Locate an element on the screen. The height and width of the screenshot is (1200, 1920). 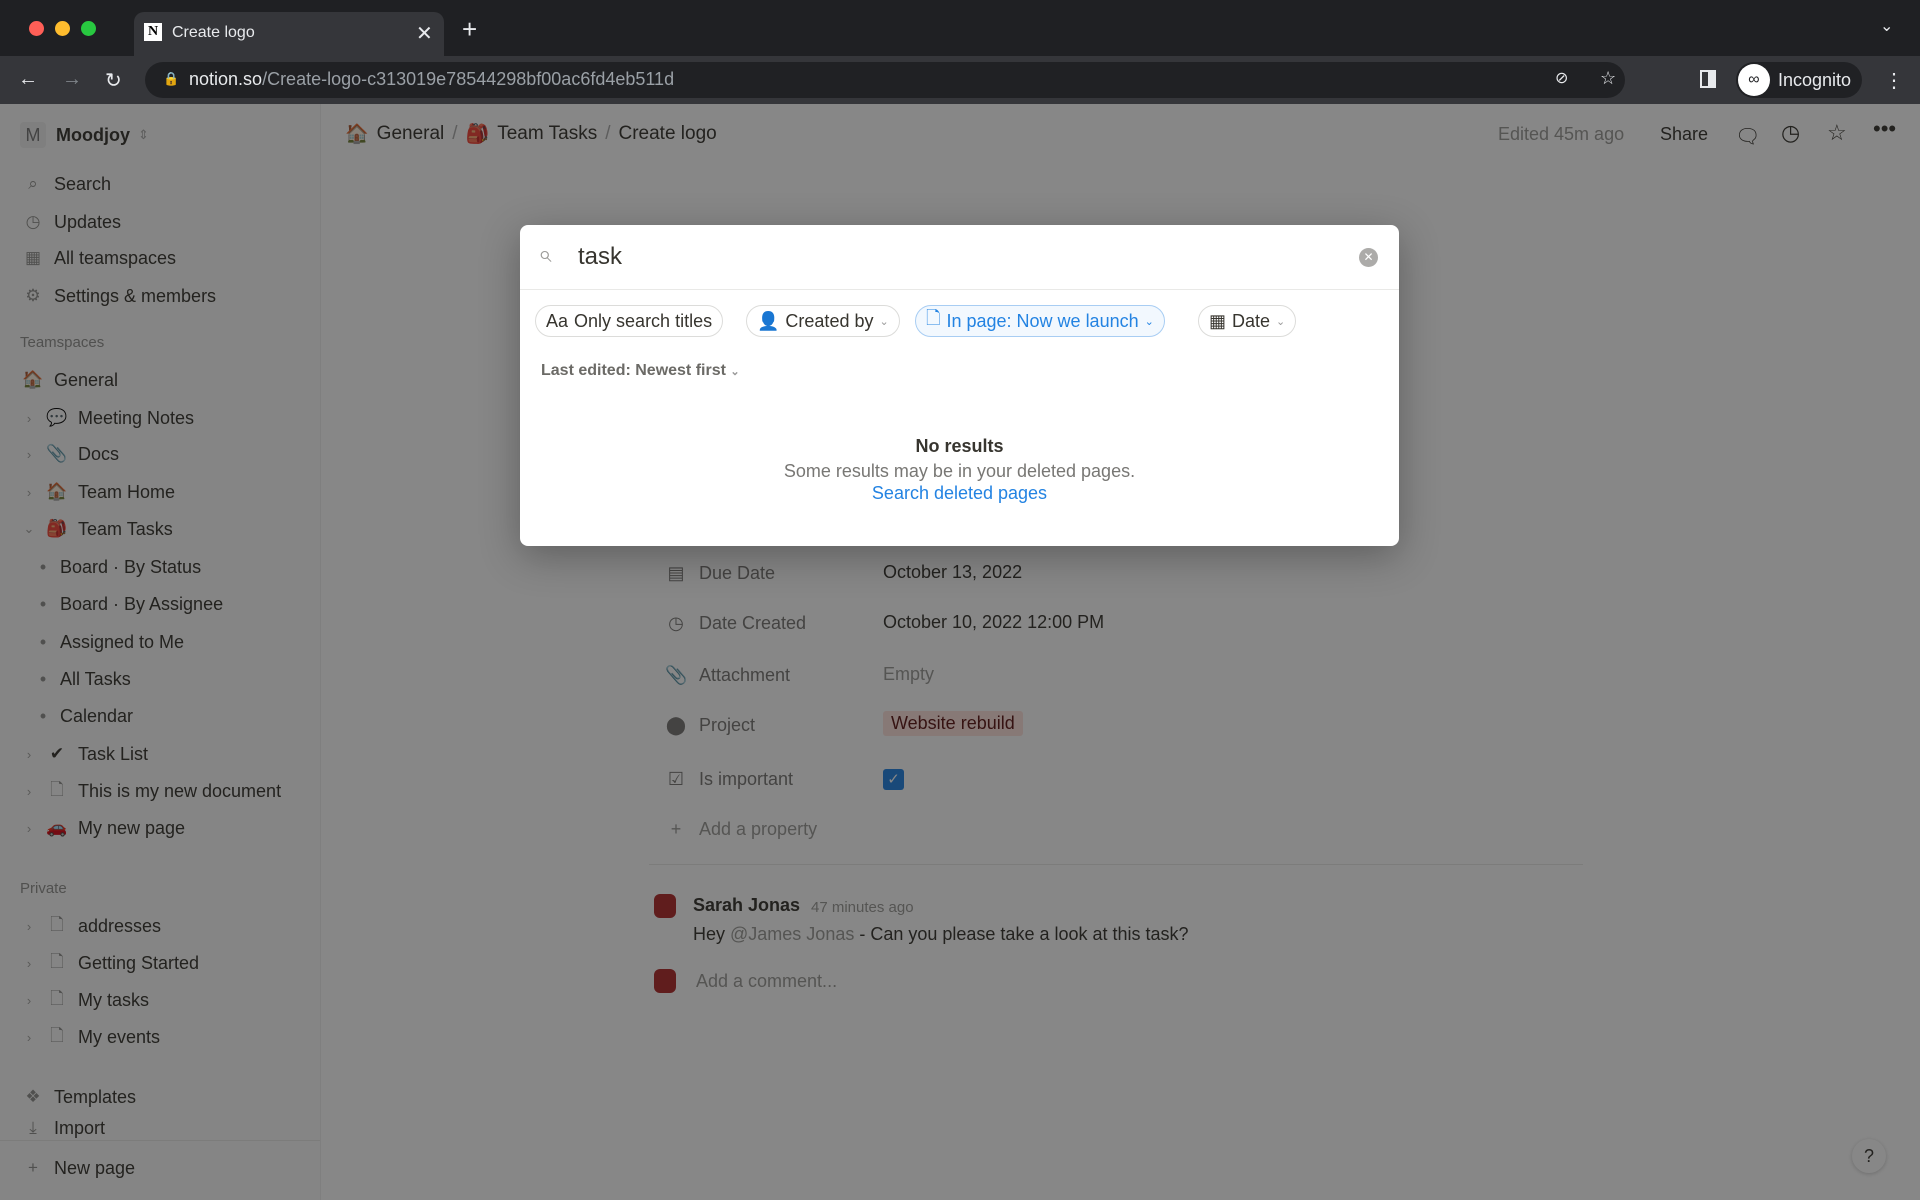
in-page-filter: 🗋 In page: Now we launch ⌄ is located at coordinates (1040, 321).